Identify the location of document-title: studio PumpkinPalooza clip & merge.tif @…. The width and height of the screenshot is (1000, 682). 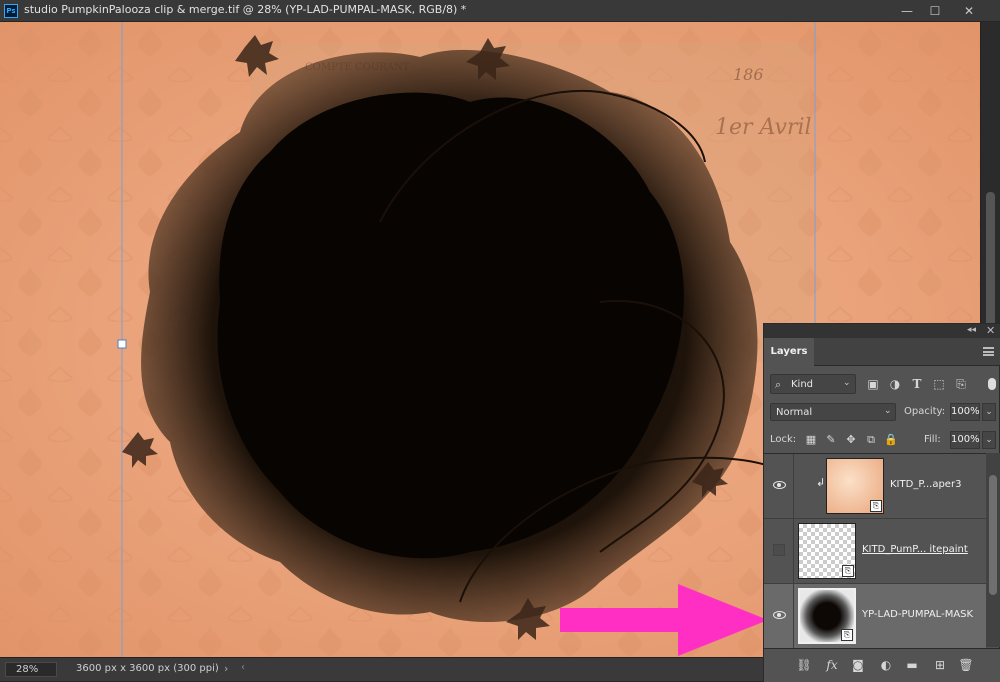
(245, 9).